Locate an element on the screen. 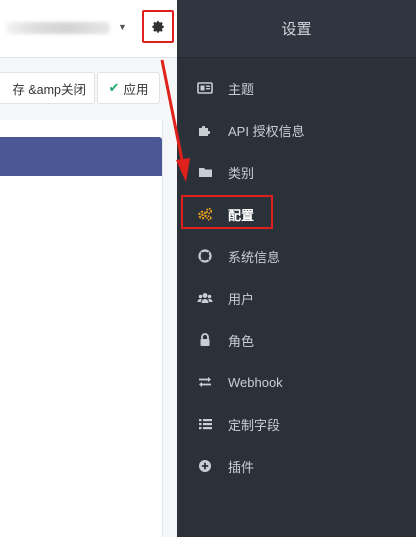 This screenshot has width=416, height=537. lock-icon is located at coordinates (205, 340).